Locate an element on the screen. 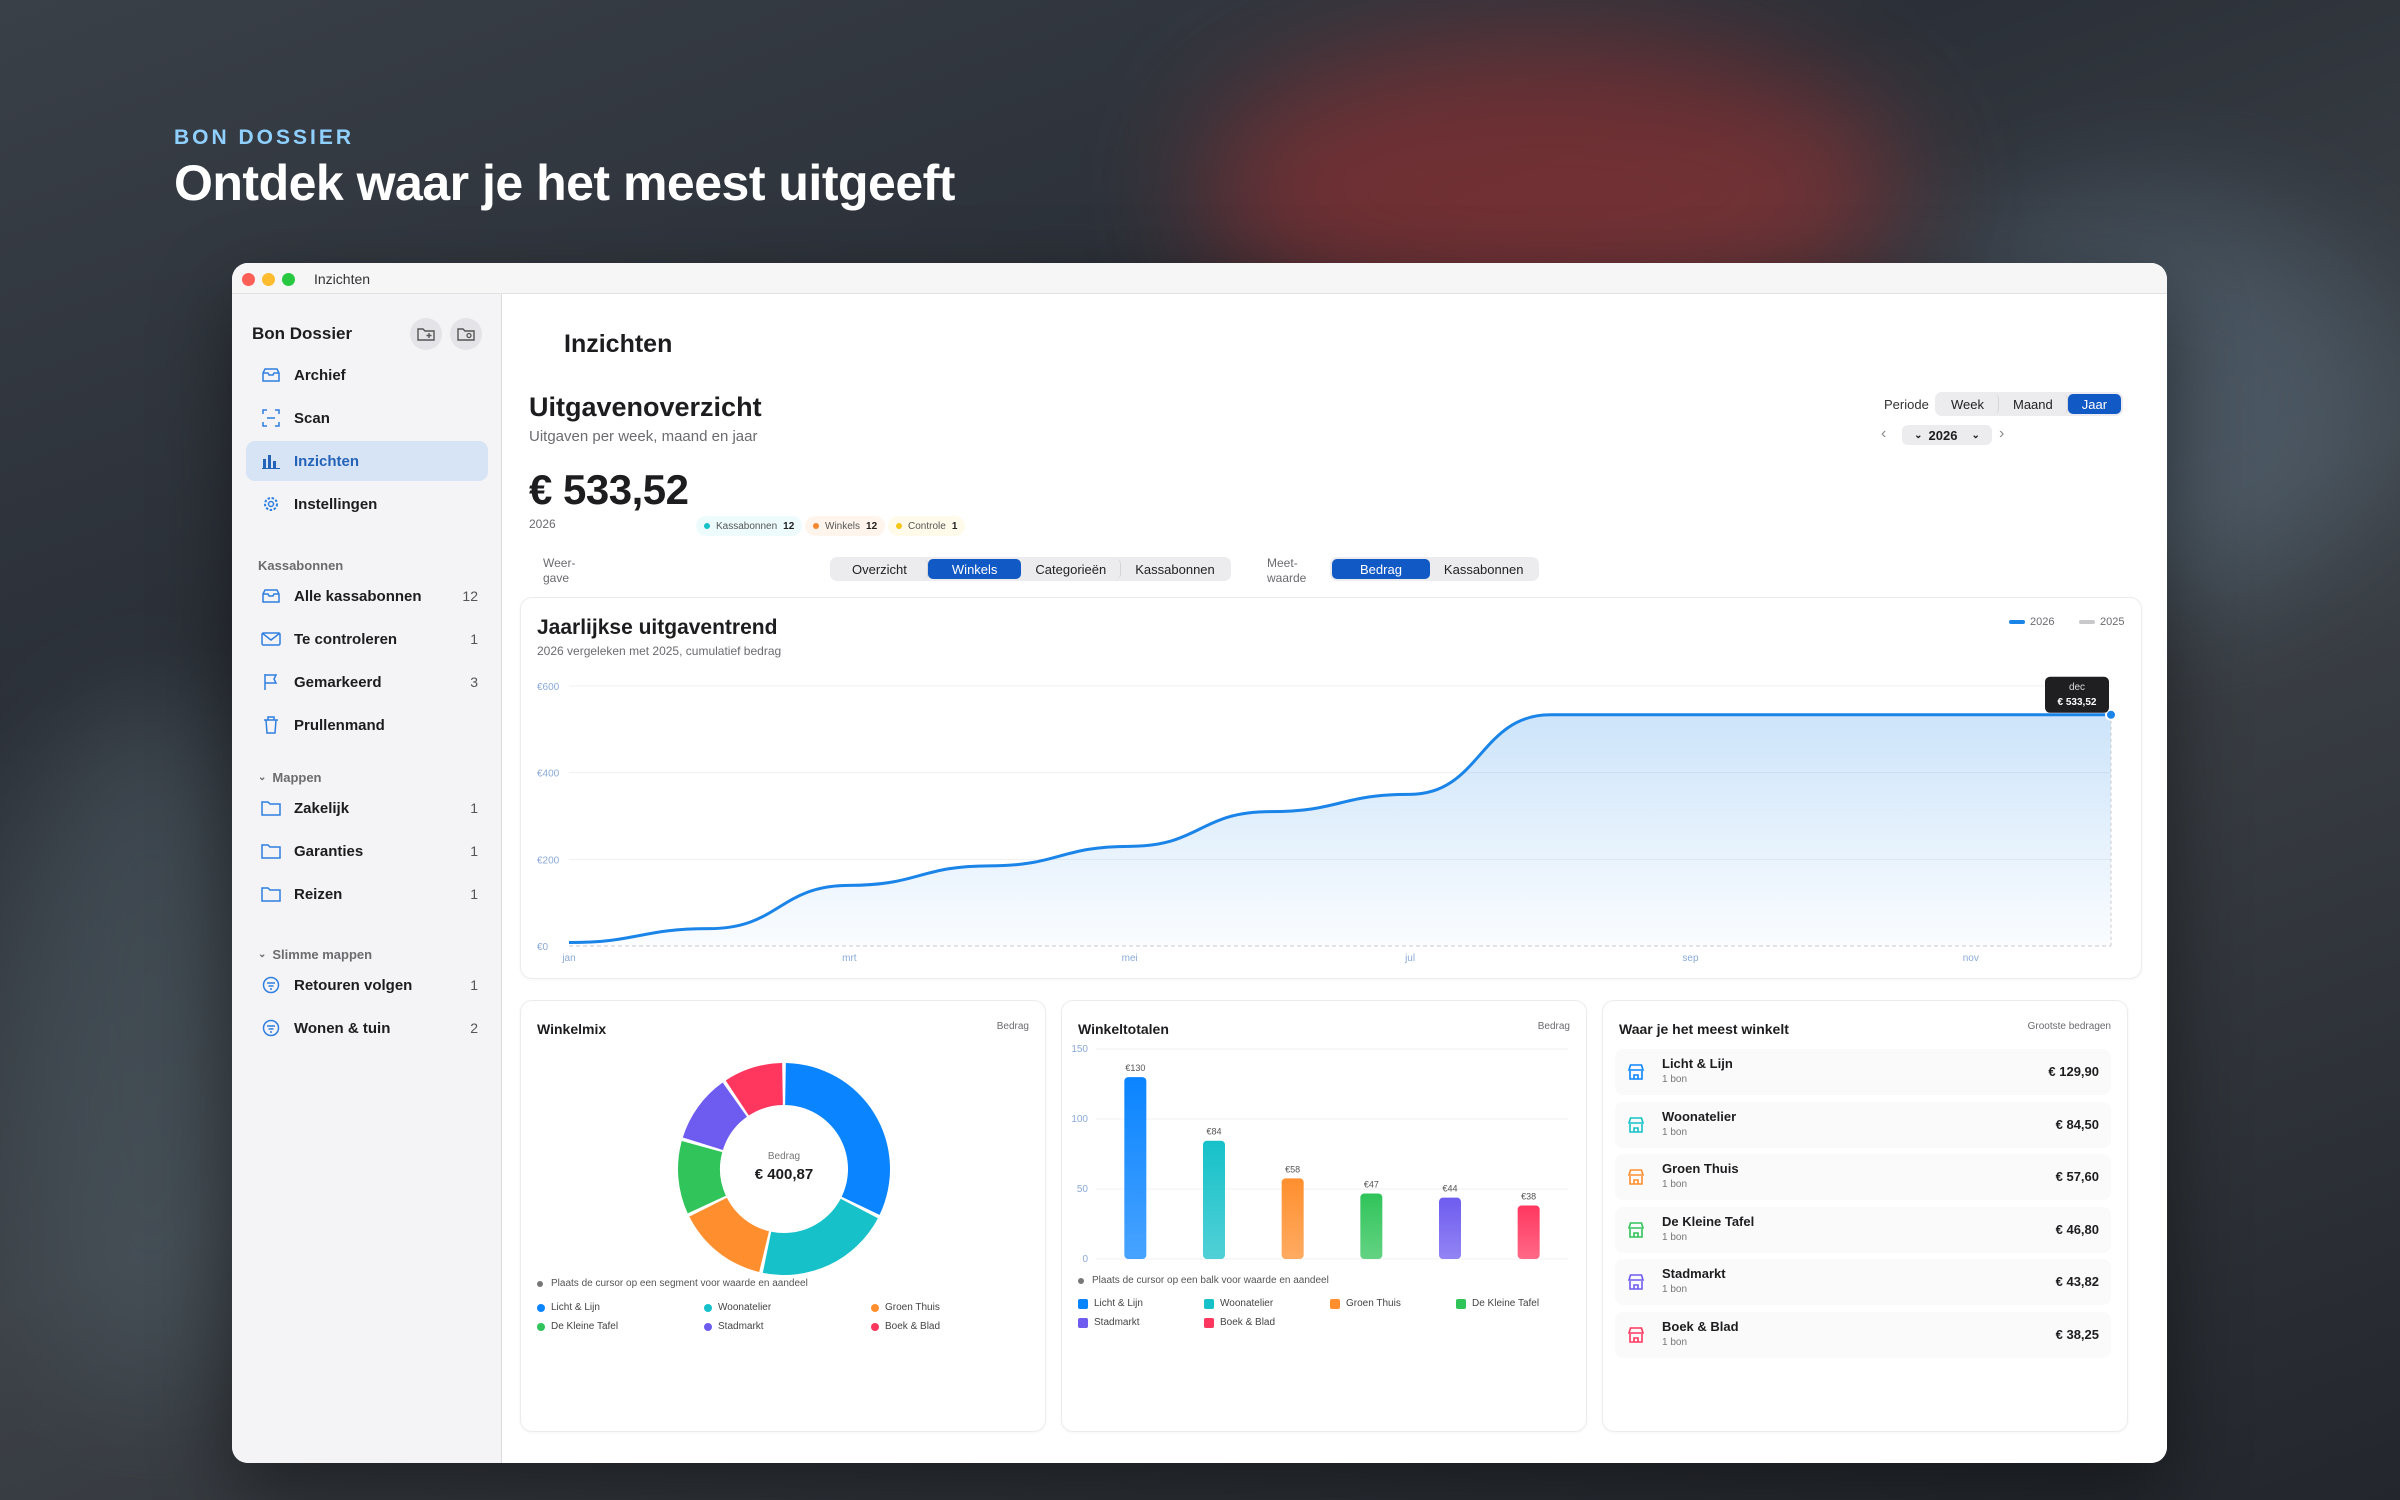 This screenshot has height=1500, width=2400. chip-label: Controle is located at coordinates (927, 526).